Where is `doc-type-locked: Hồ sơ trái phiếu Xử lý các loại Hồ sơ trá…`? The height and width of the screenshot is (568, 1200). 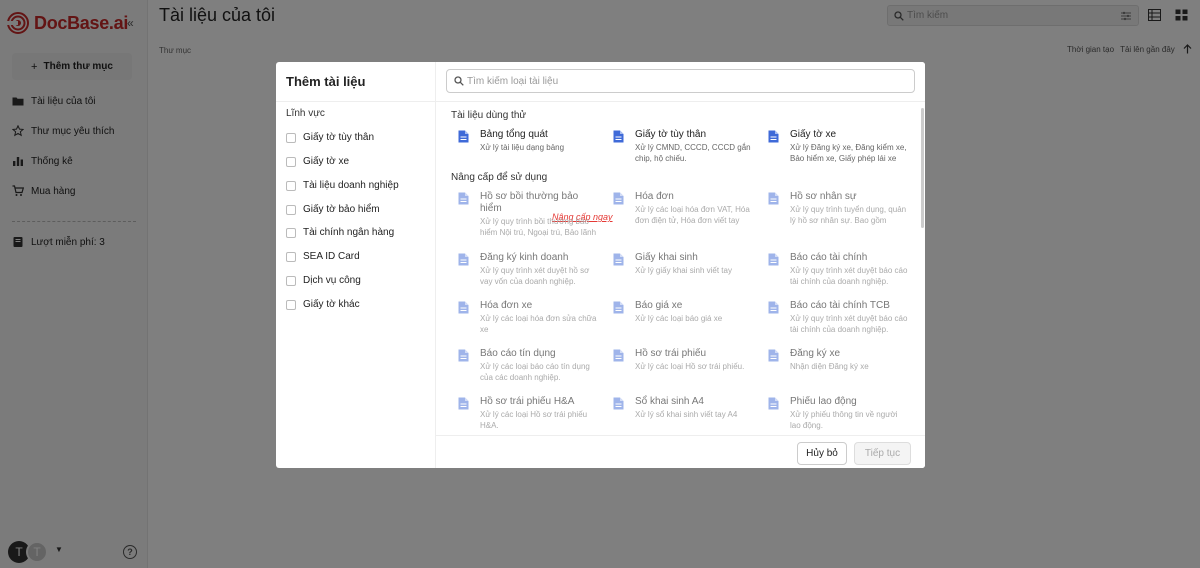 doc-type-locked: Hồ sơ trái phiếu Xử lý các loại Hồ sơ trá… is located at coordinates (683, 360).